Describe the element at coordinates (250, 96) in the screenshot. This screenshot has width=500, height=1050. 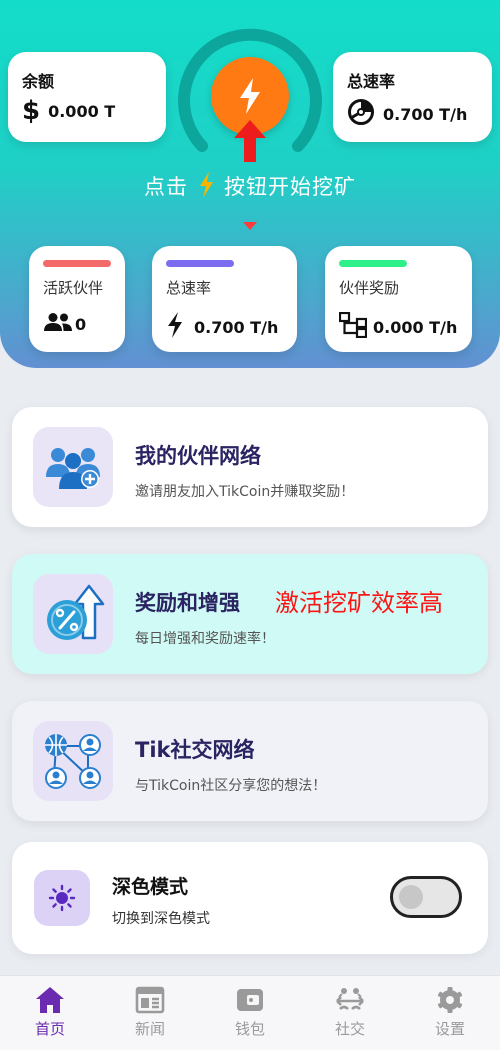
I see `lightning-bolt-icon` at that location.